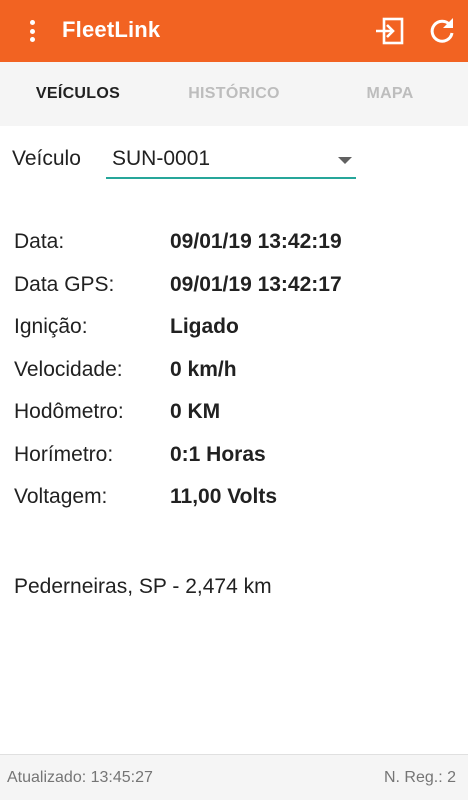  I want to click on info-row-velocidade: Velocidade: 0 km/h, so click(234, 370).